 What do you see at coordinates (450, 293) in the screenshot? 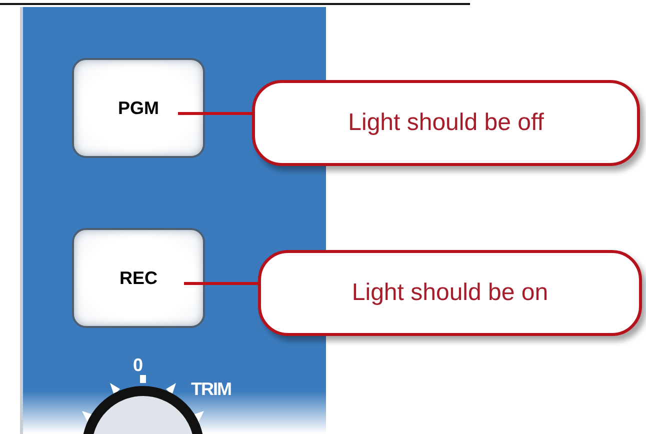
I see `callout: Light should be on` at bounding box center [450, 293].